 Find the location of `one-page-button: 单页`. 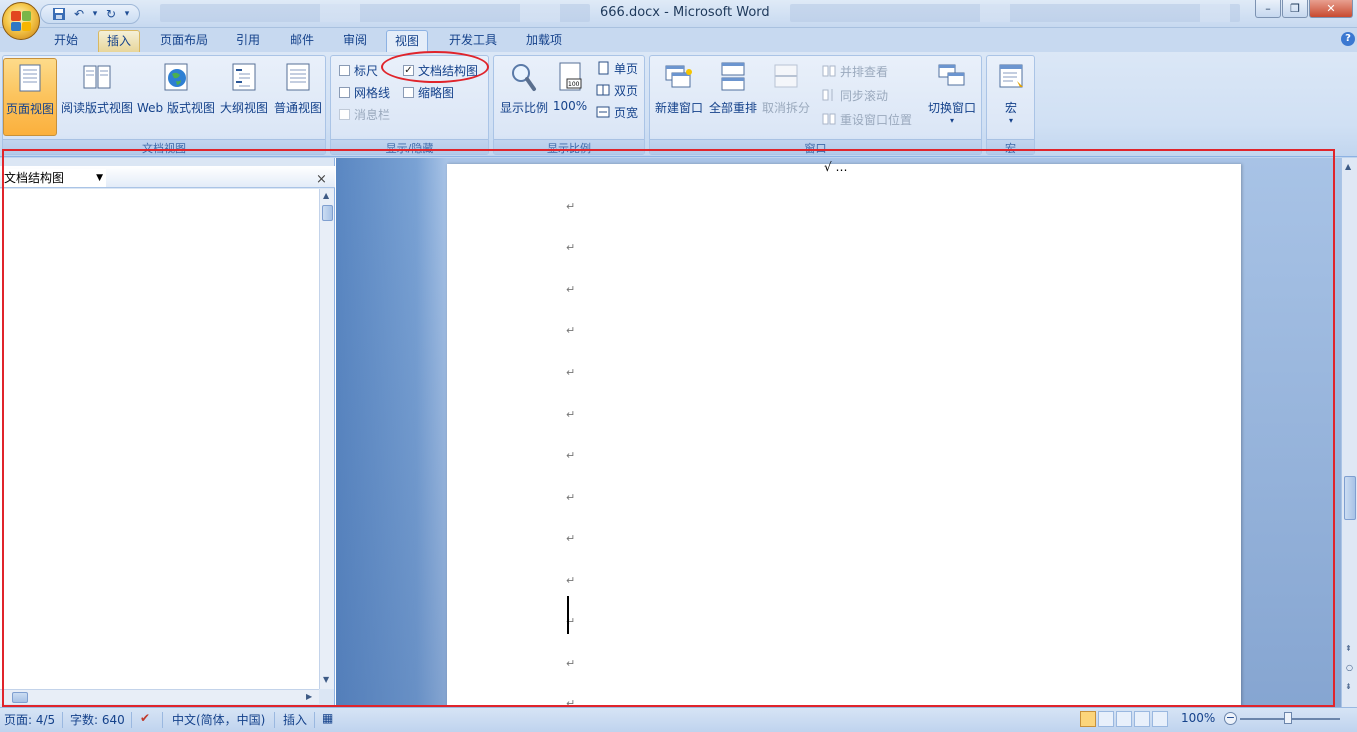

one-page-button: 单页 is located at coordinates (617, 68).